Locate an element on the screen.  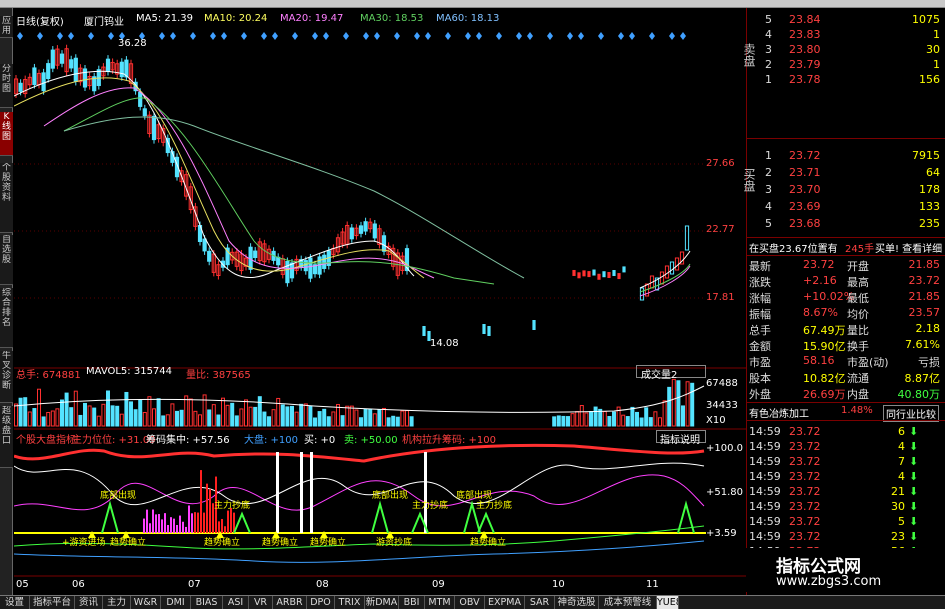
bottom-tab-3: 主力 is located at coordinates (117, 602).